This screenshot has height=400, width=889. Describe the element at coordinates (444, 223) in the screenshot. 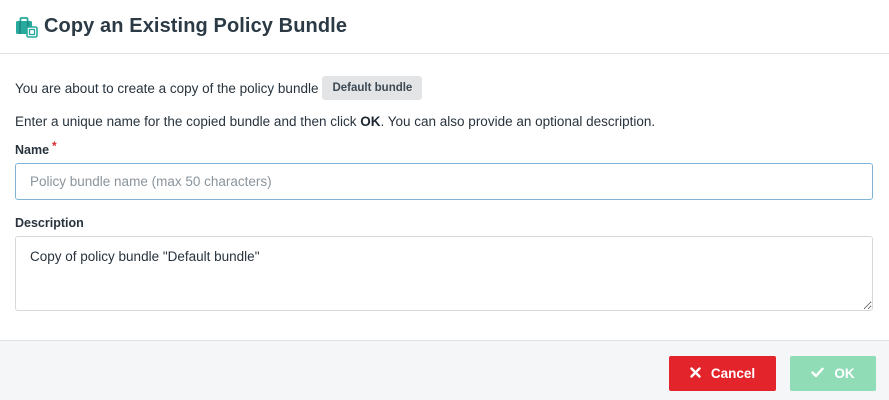

I see `description-field-label: Description` at that location.